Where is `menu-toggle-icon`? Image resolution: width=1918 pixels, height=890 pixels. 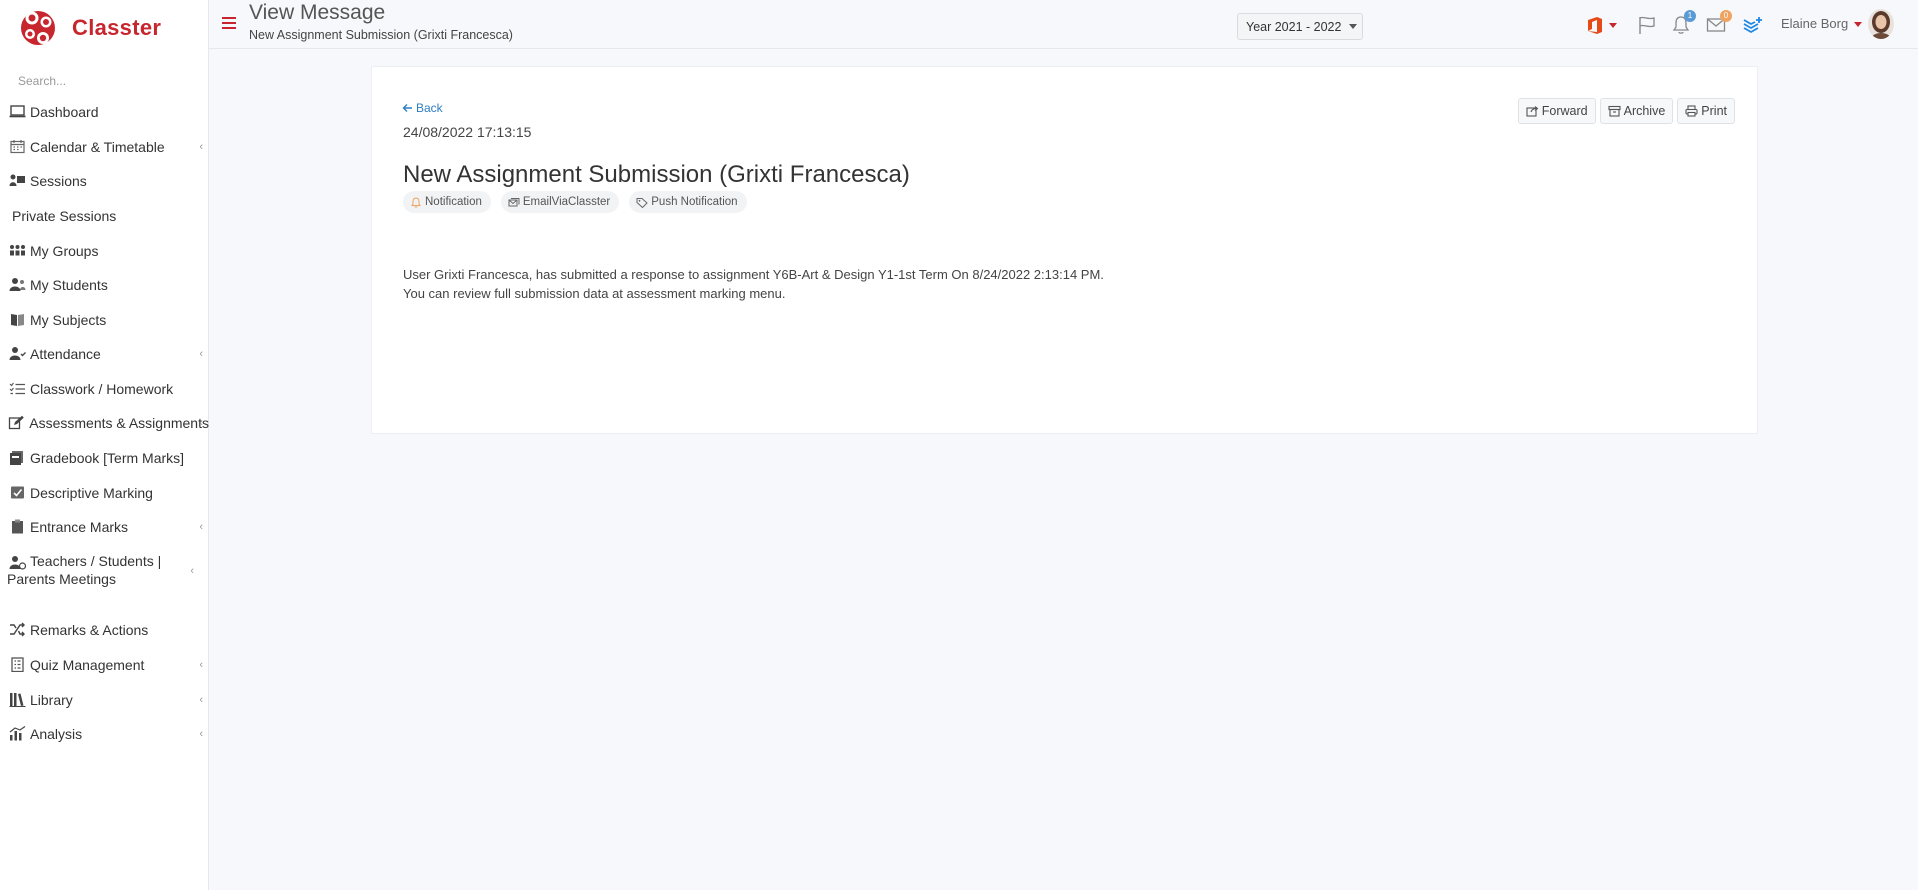 menu-toggle-icon is located at coordinates (229, 23).